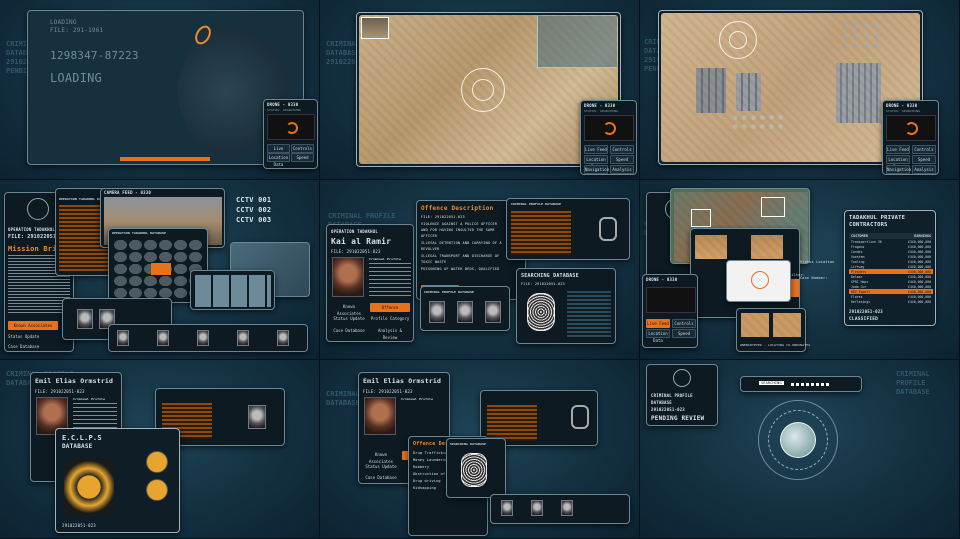 The image size is (960, 539). I want to click on table-row: Plenders £440,000,000, so click(891, 271).